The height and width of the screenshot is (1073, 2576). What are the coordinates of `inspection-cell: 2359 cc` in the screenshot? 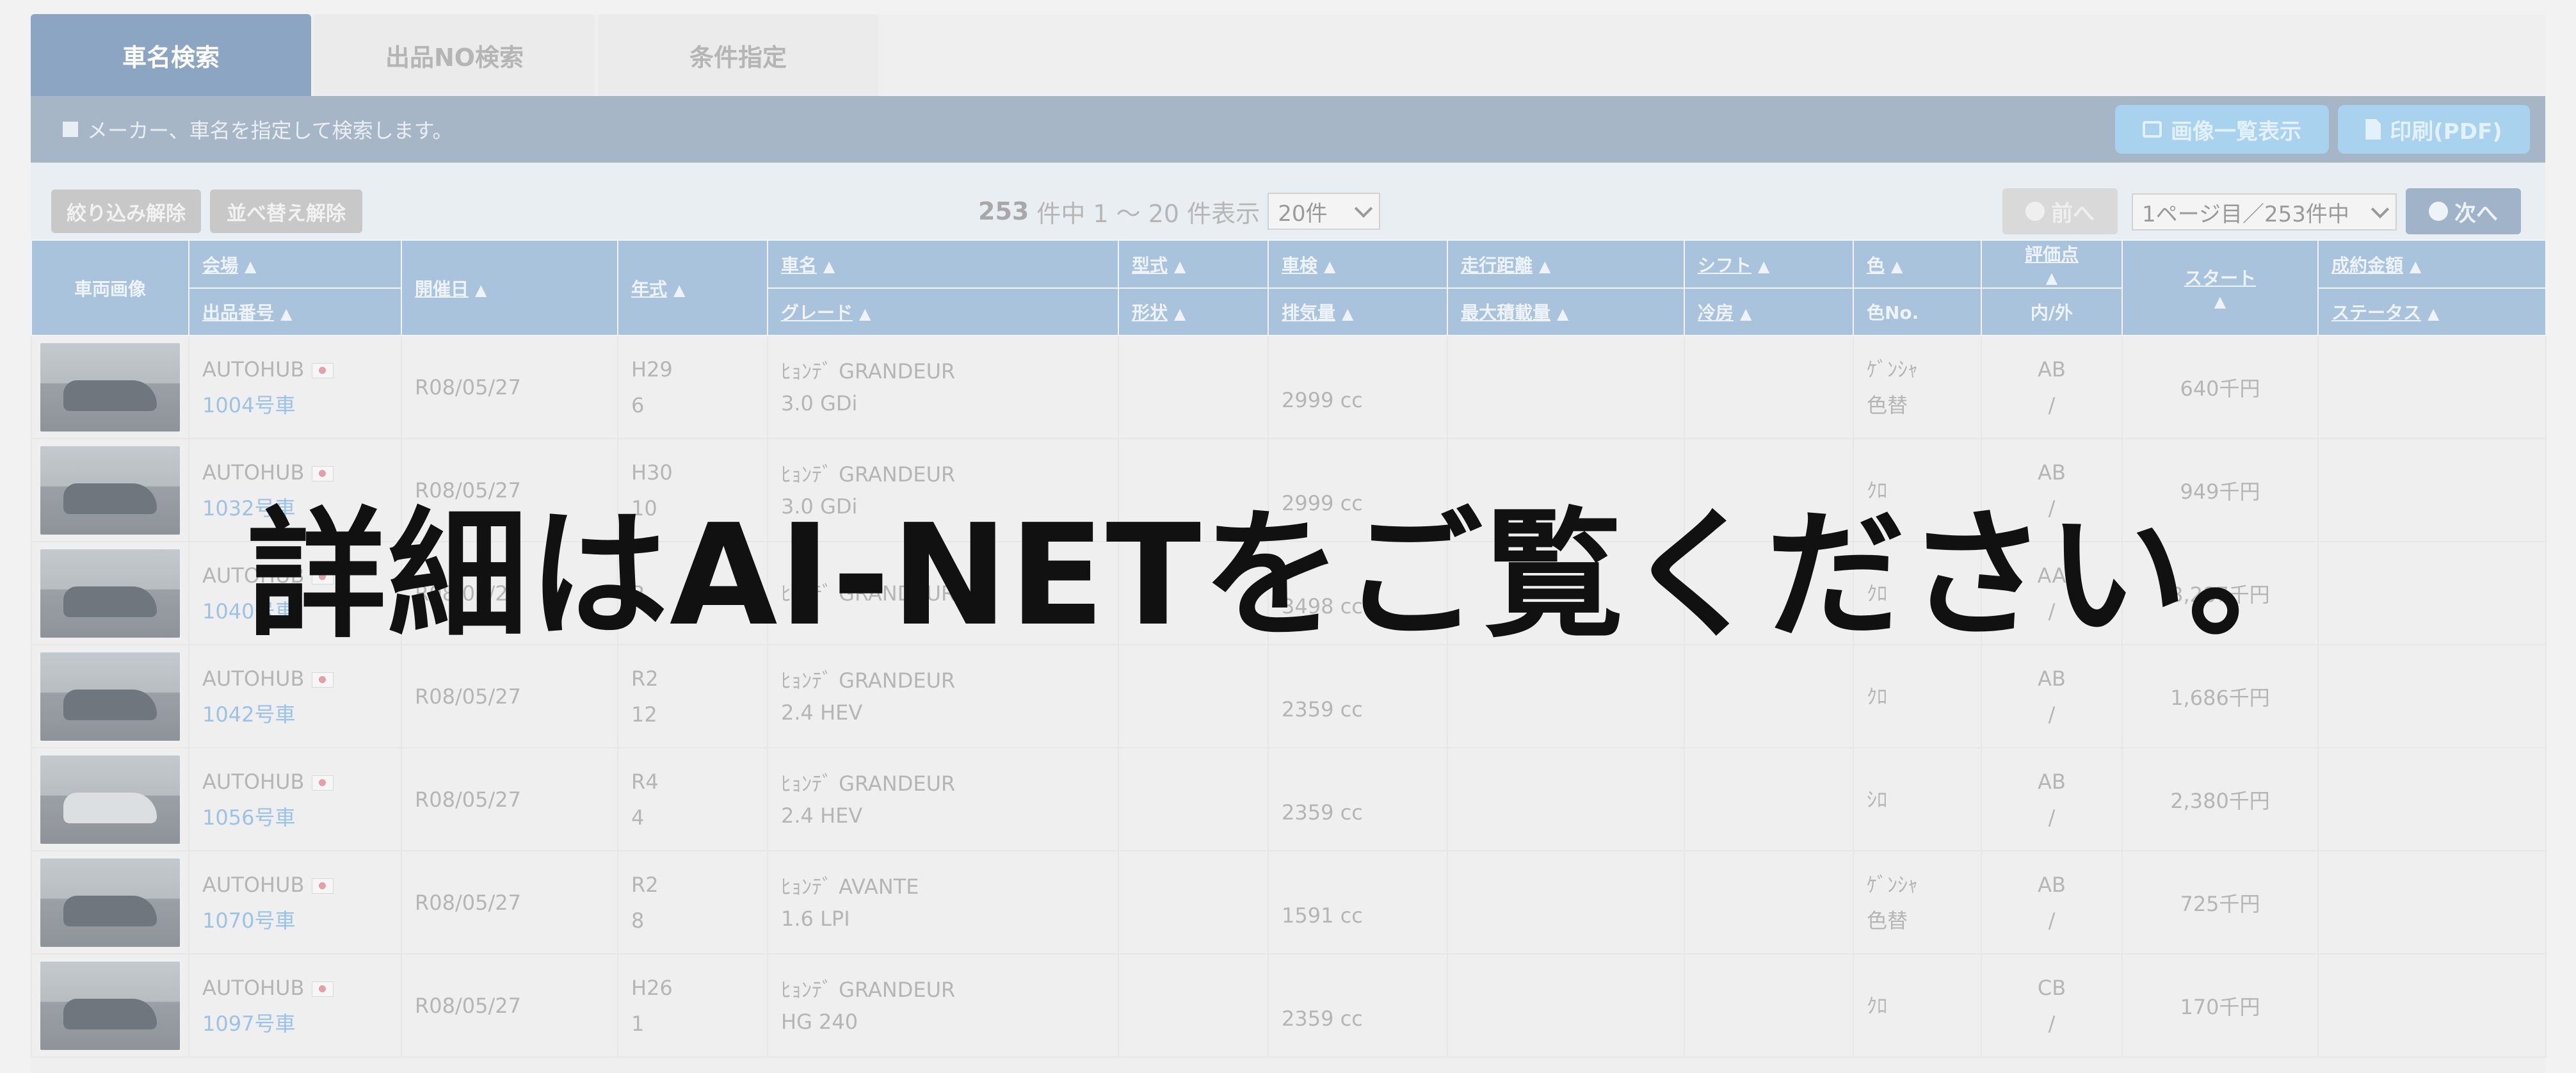 It's located at (1358, 799).